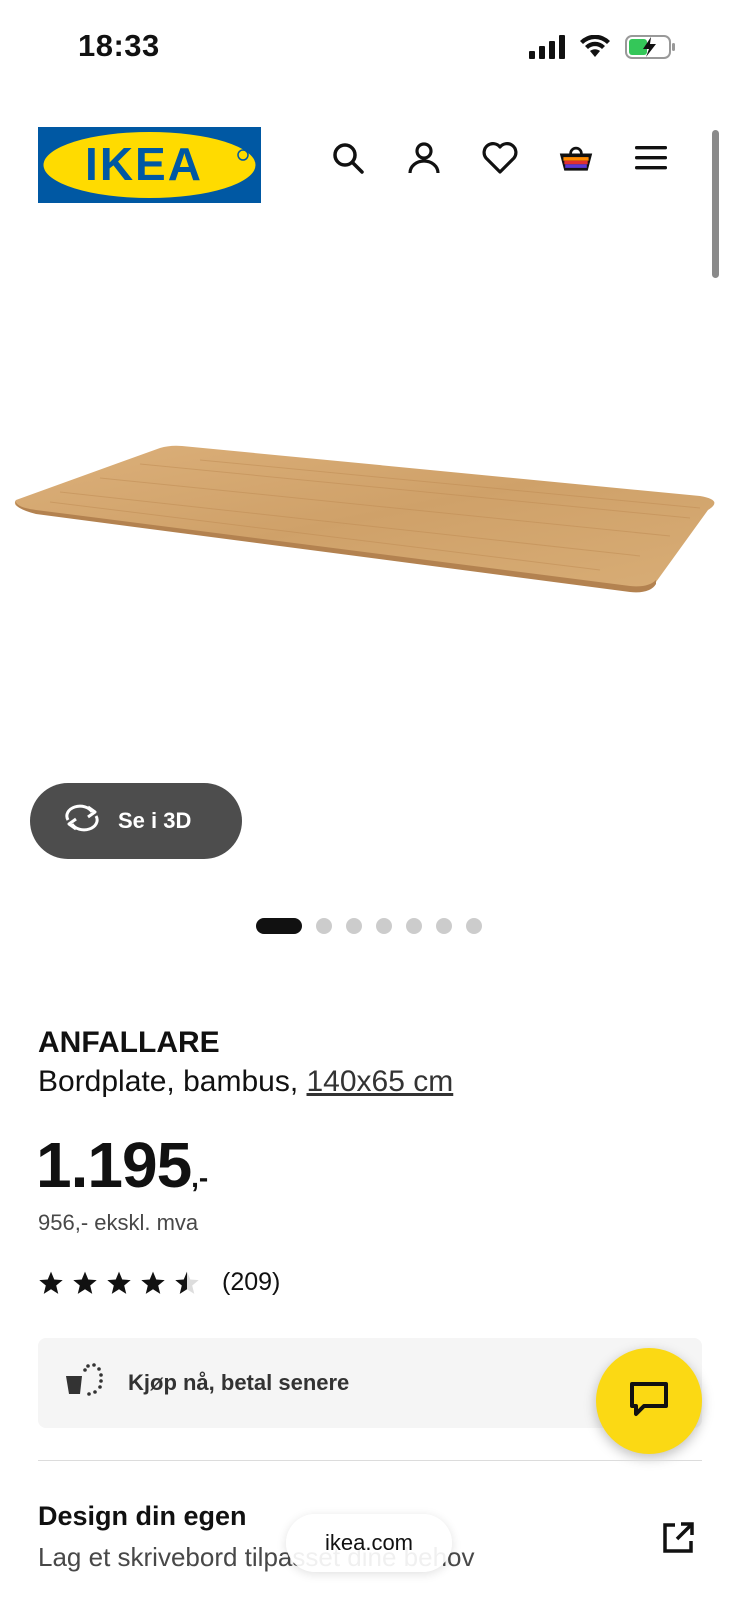  I want to click on star-half-icon, so click(187, 1282).